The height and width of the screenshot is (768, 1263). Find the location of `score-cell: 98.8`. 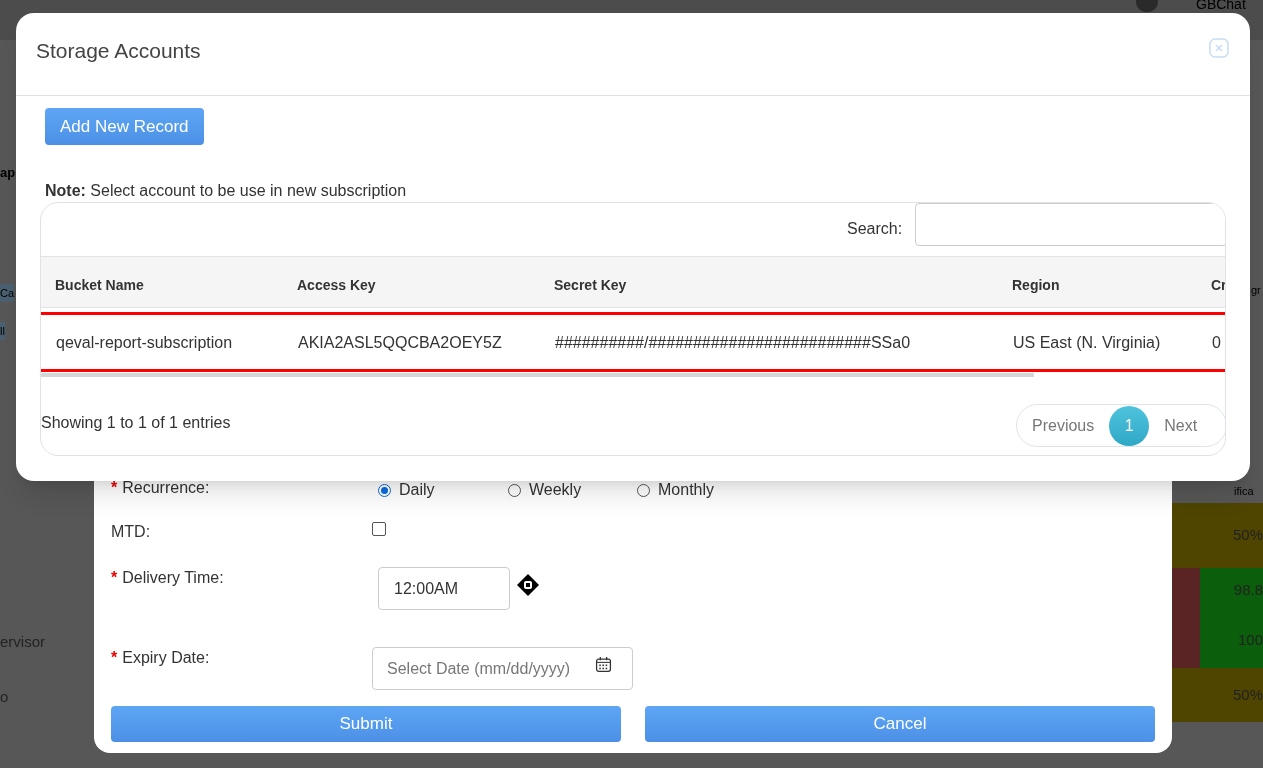

score-cell: 98.8 is located at coordinates (1231, 590).